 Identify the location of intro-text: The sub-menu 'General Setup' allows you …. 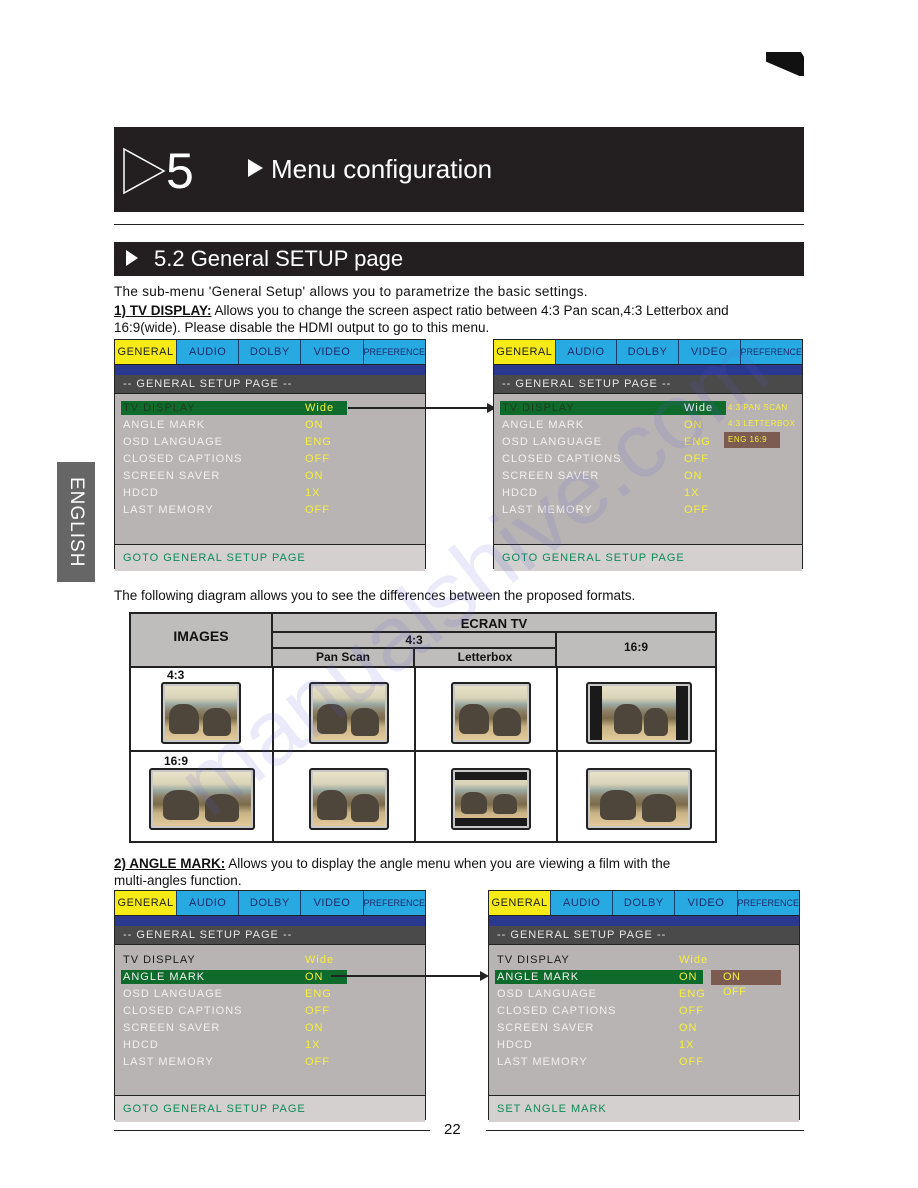
(351, 291).